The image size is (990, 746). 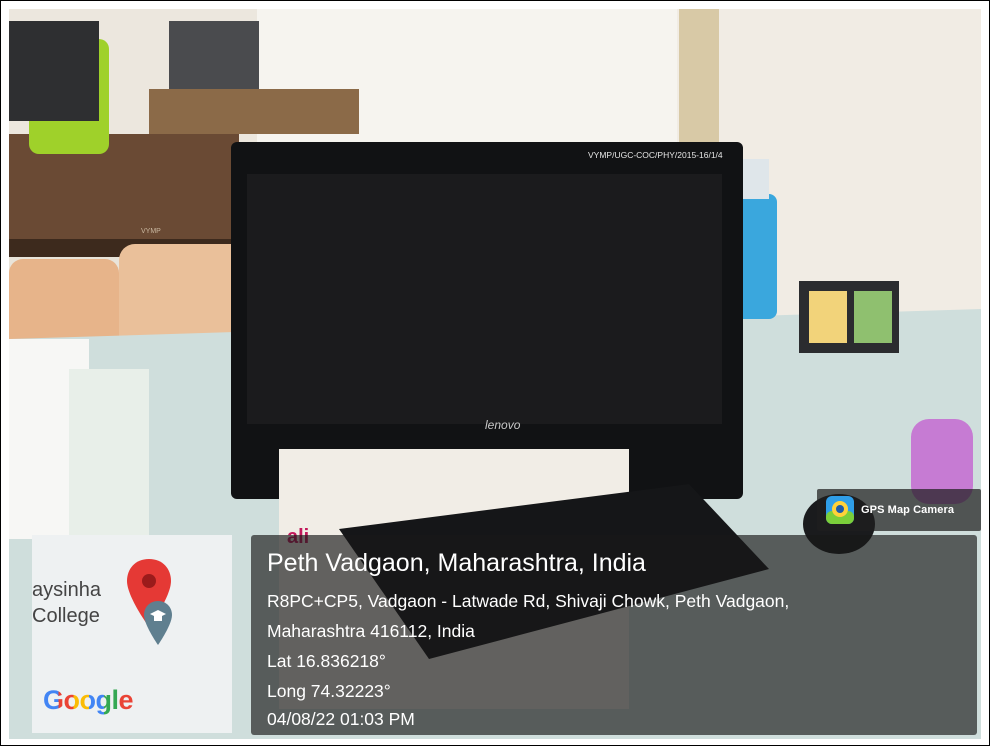 What do you see at coordinates (132, 634) in the screenshot?
I see `map-thumbnail: aysinha College Google` at bounding box center [132, 634].